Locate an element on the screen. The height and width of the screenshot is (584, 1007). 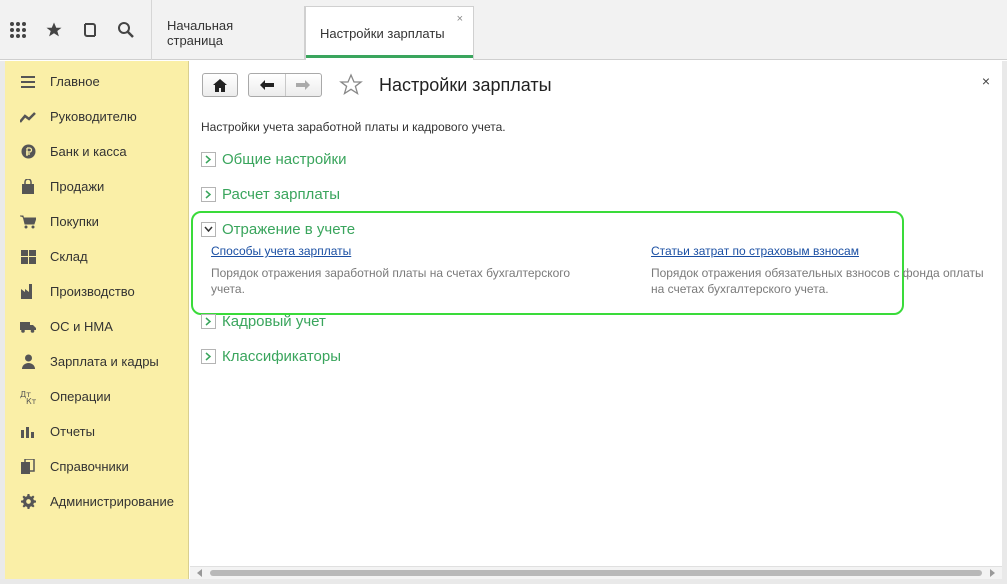
sidebar-item-manager: Руководителю is located at coordinates (96, 116).